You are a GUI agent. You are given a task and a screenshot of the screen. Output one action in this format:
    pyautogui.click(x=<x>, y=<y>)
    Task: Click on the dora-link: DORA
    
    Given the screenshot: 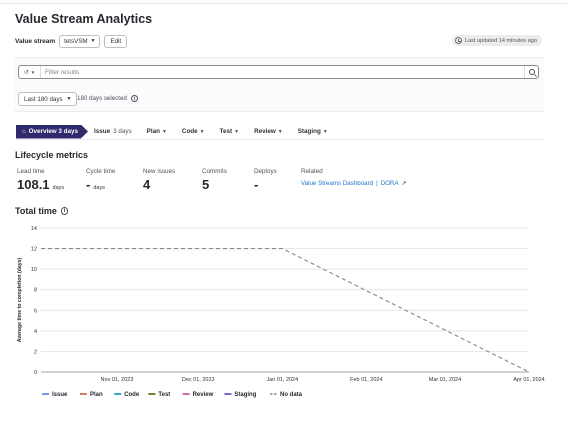 What is the action you would take?
    pyautogui.click(x=390, y=183)
    